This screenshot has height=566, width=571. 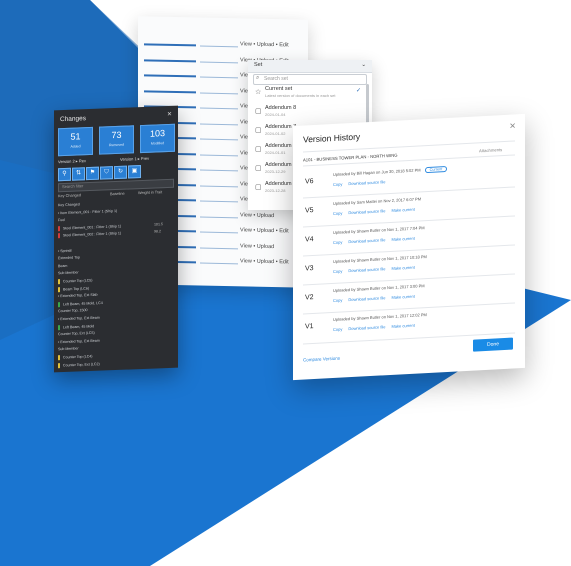 What do you see at coordinates (308, 112) in the screenshot?
I see `dropdown-option: ▢ Addendum 8 2024-01-04` at bounding box center [308, 112].